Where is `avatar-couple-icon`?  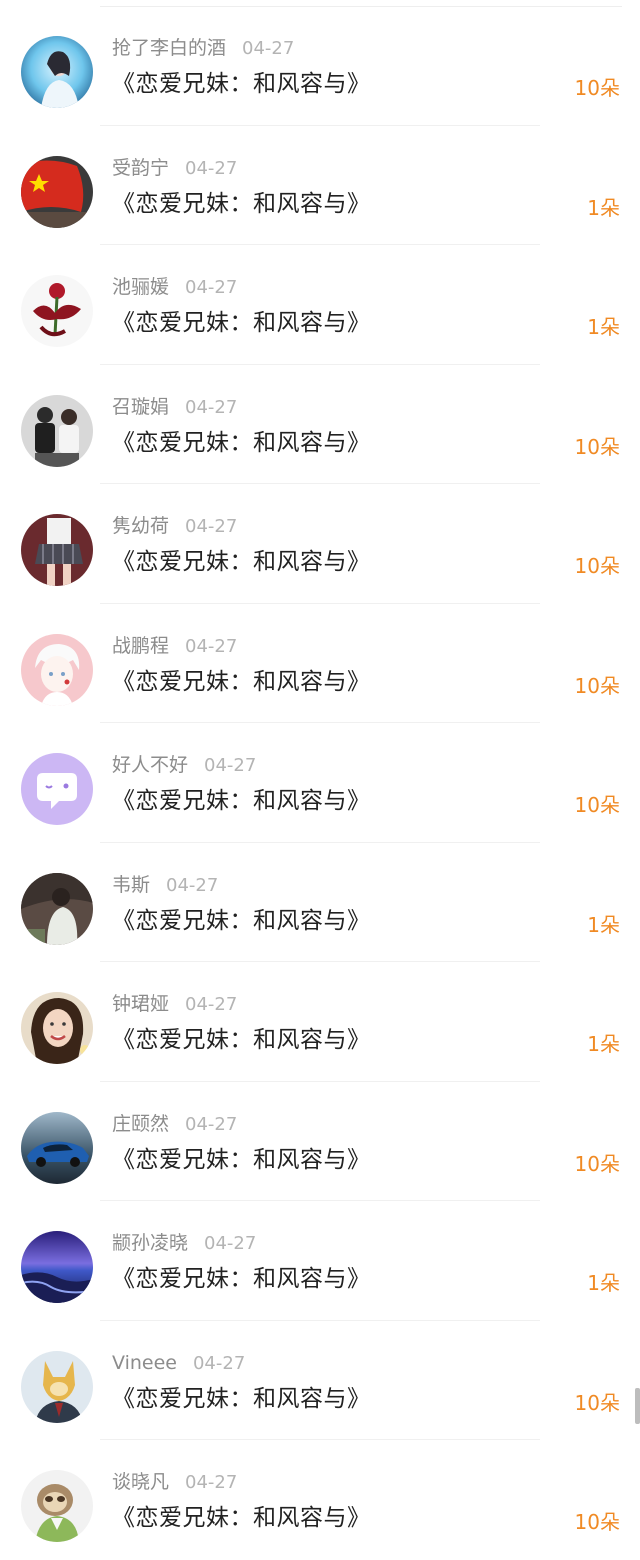 avatar-couple-icon is located at coordinates (57, 430).